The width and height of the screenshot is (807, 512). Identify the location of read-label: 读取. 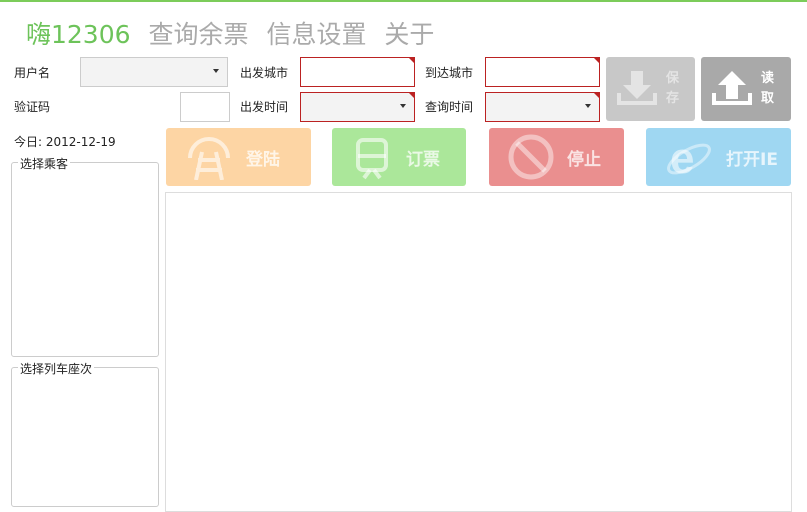
(768, 88).